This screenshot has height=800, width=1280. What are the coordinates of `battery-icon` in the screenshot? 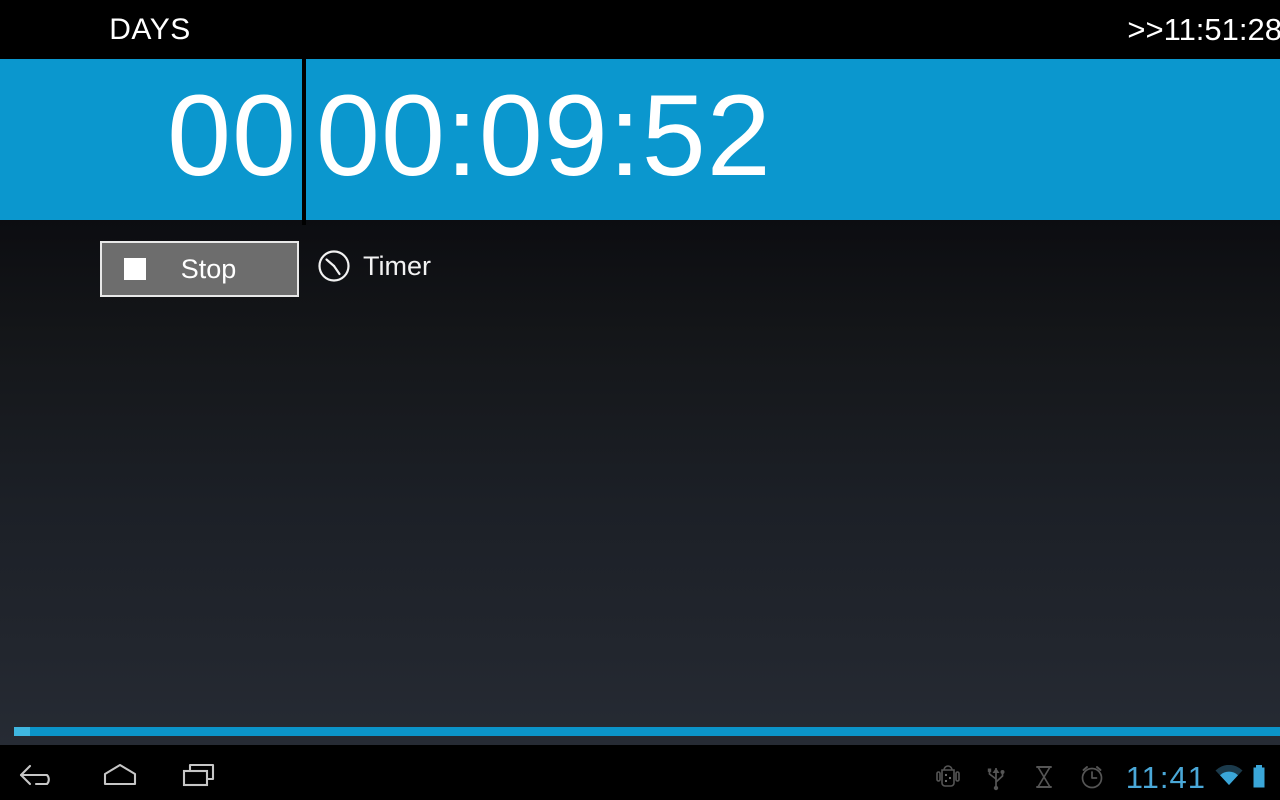 It's located at (1259, 777).